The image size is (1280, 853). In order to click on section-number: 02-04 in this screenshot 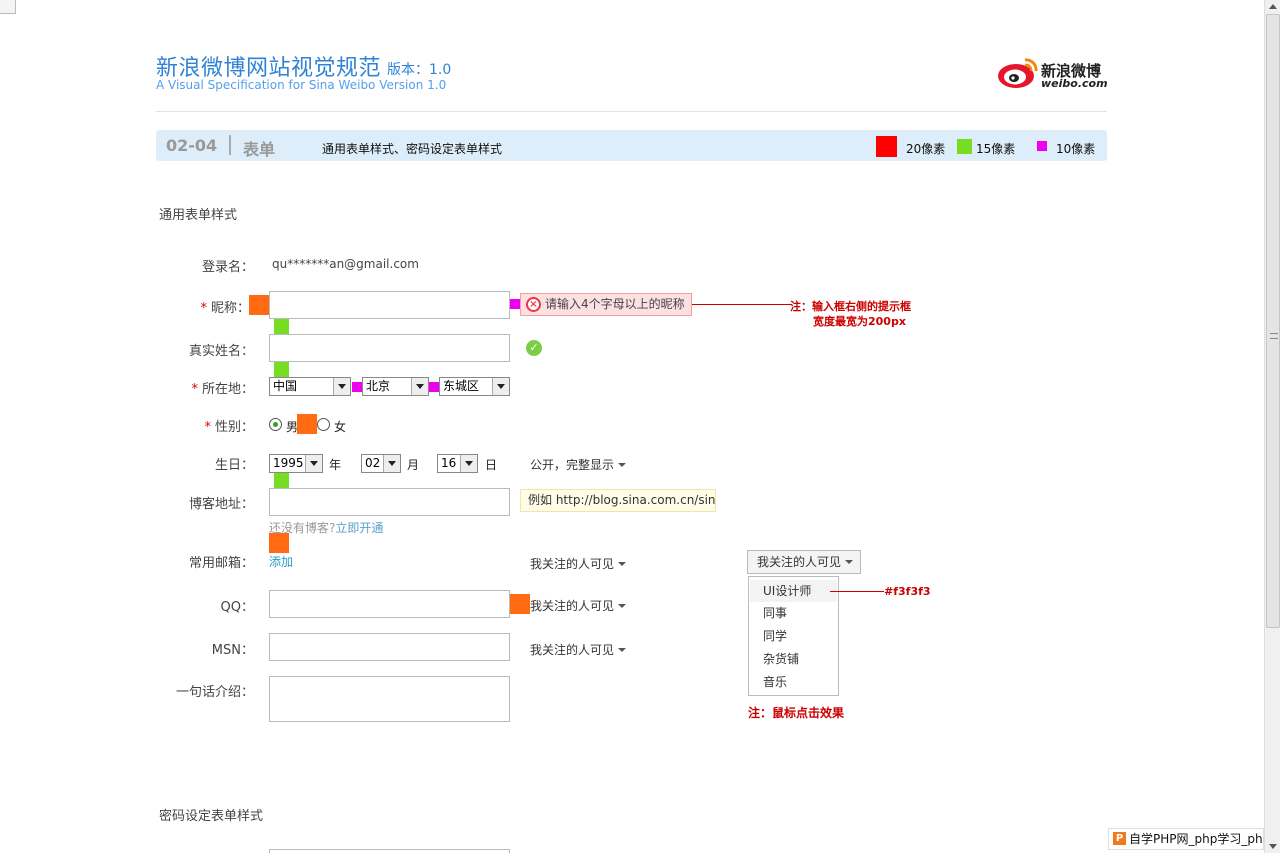, I will do `click(192, 145)`.